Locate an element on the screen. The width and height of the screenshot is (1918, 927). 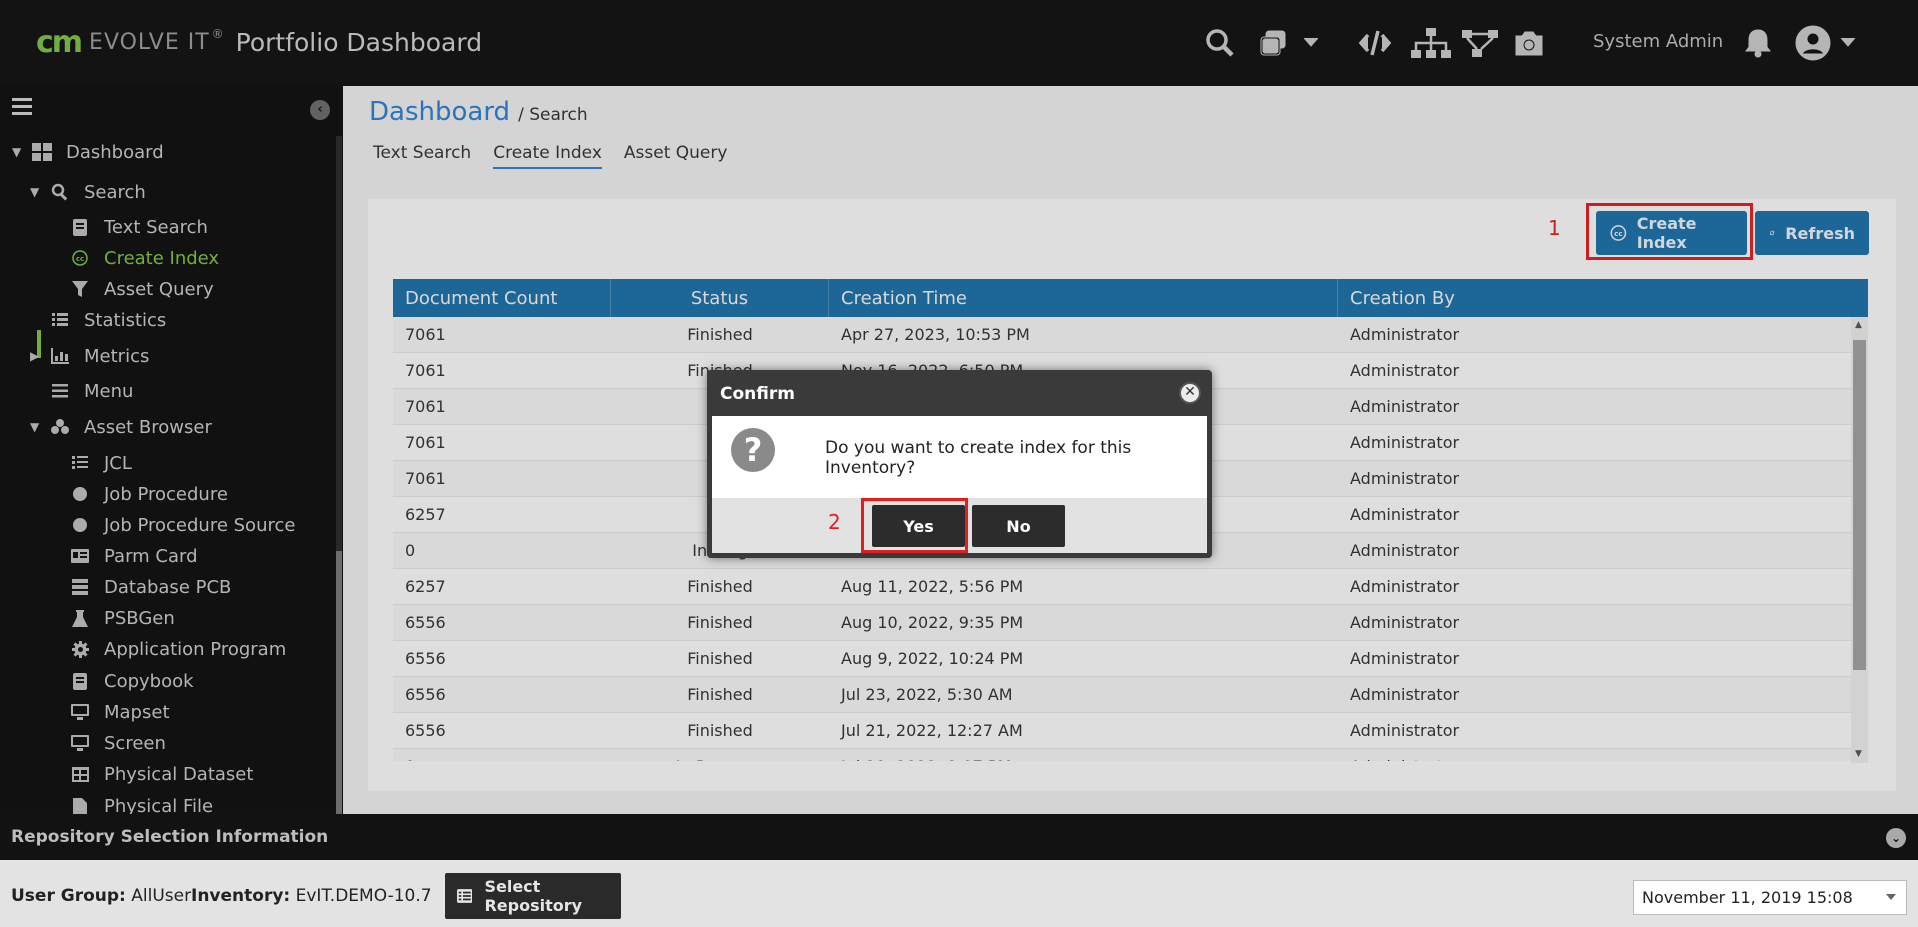
question-icon: ? is located at coordinates (753, 450).